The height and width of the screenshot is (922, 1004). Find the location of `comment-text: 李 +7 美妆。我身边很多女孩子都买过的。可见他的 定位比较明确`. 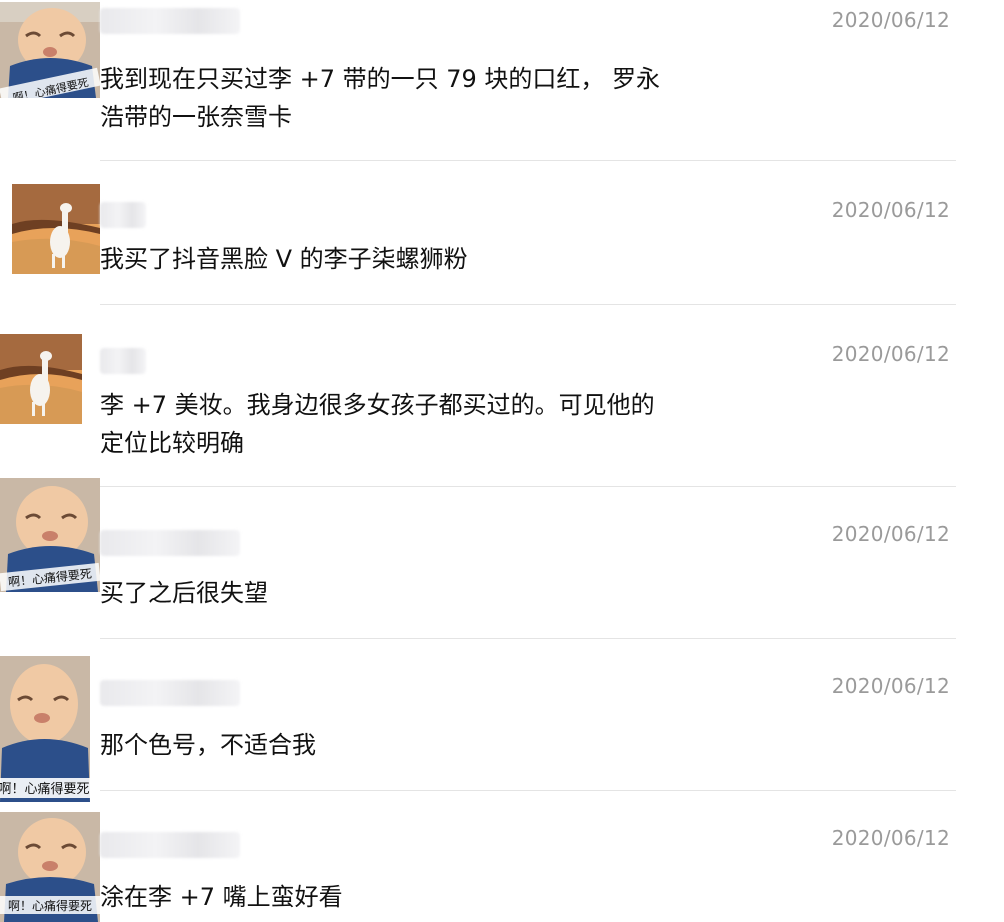

comment-text: 李 +7 美妆。我身边很多女孩子都买过的。可见他的 定位比较明确 is located at coordinates (377, 424).